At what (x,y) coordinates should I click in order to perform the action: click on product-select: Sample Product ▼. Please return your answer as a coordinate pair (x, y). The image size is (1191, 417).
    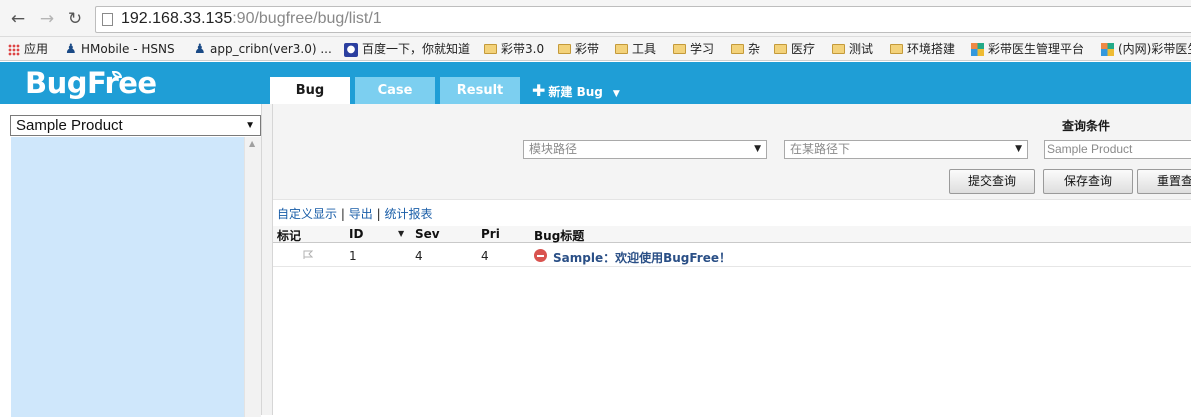
    Looking at the image, I should click on (135, 125).